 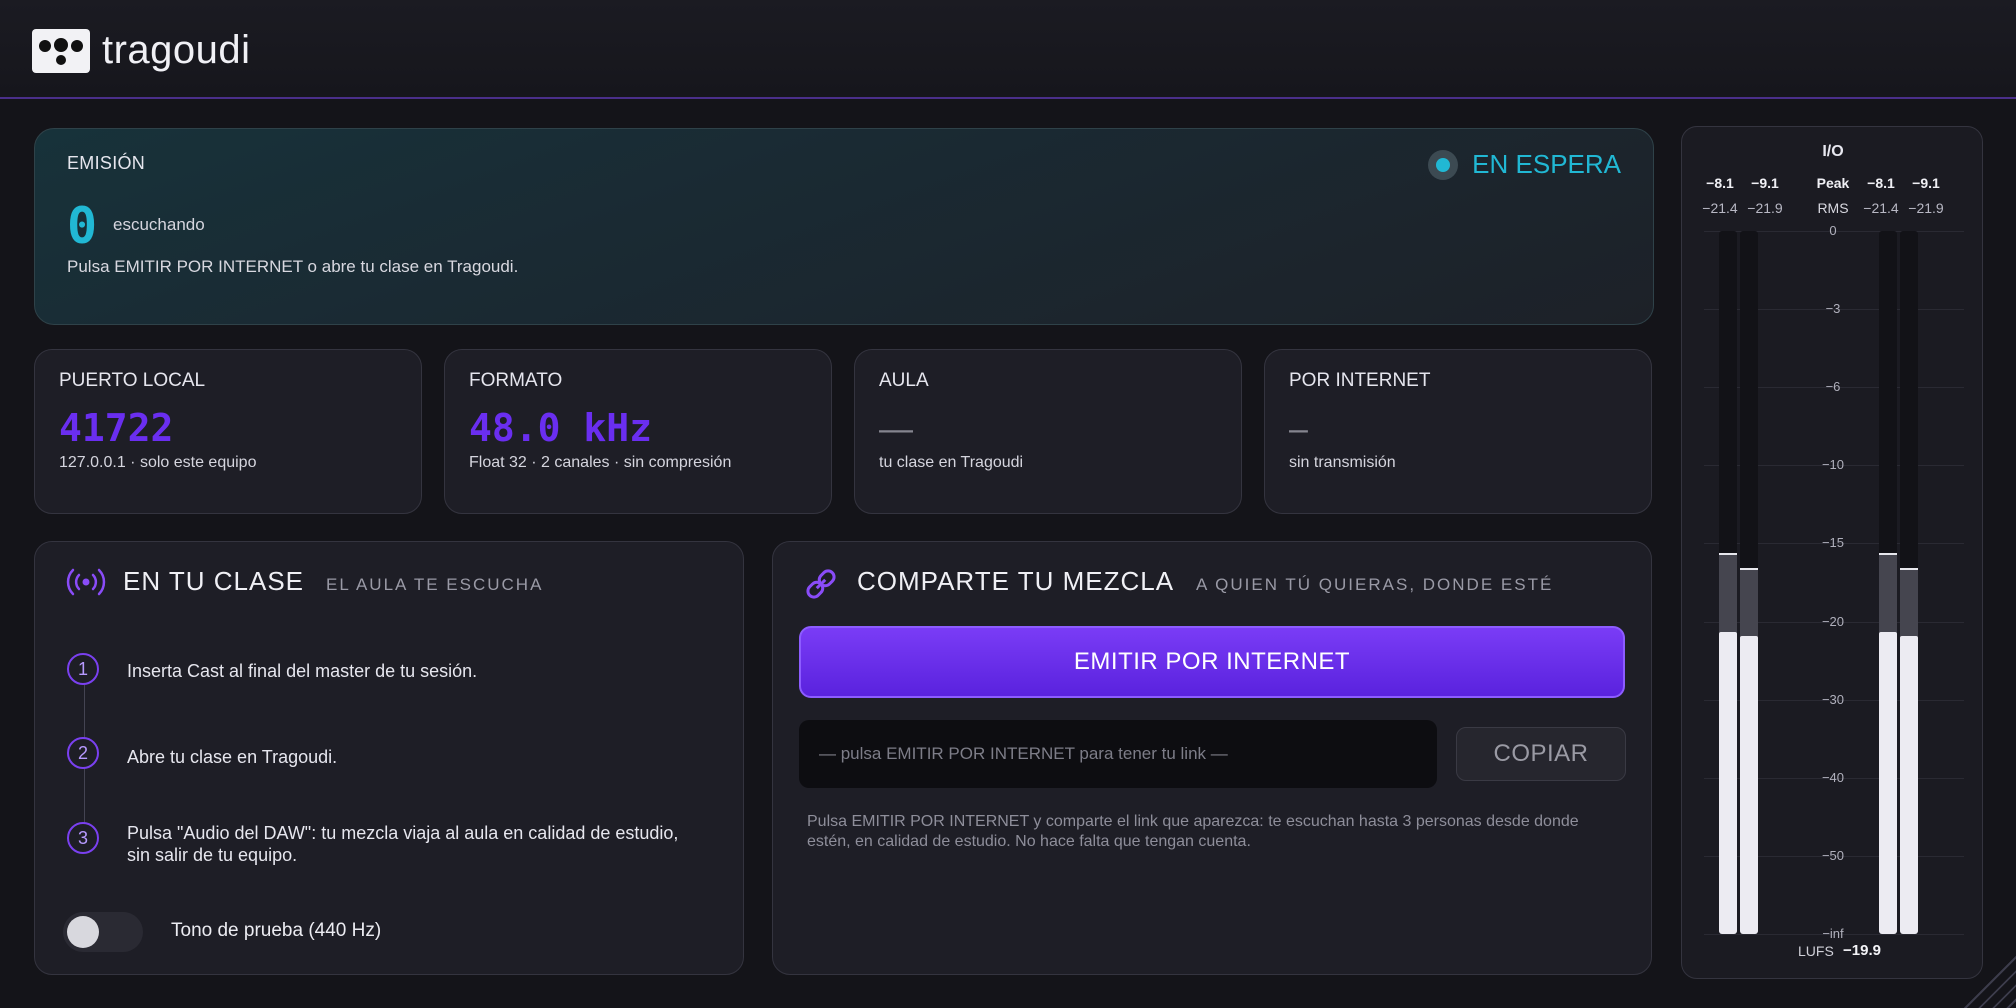 I want to click on stat-value: –, so click(x=1298, y=429).